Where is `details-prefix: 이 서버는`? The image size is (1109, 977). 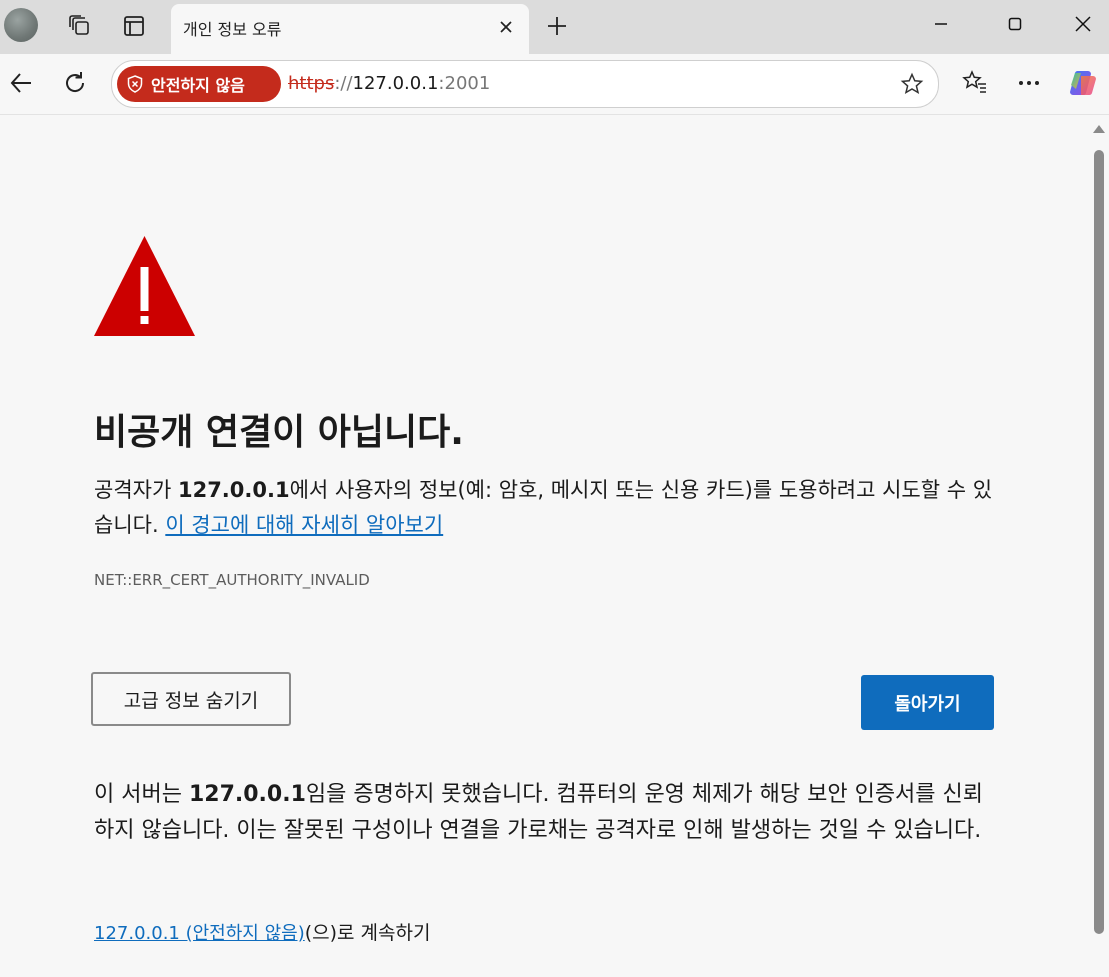
details-prefix: 이 서버는 is located at coordinates (141, 794).